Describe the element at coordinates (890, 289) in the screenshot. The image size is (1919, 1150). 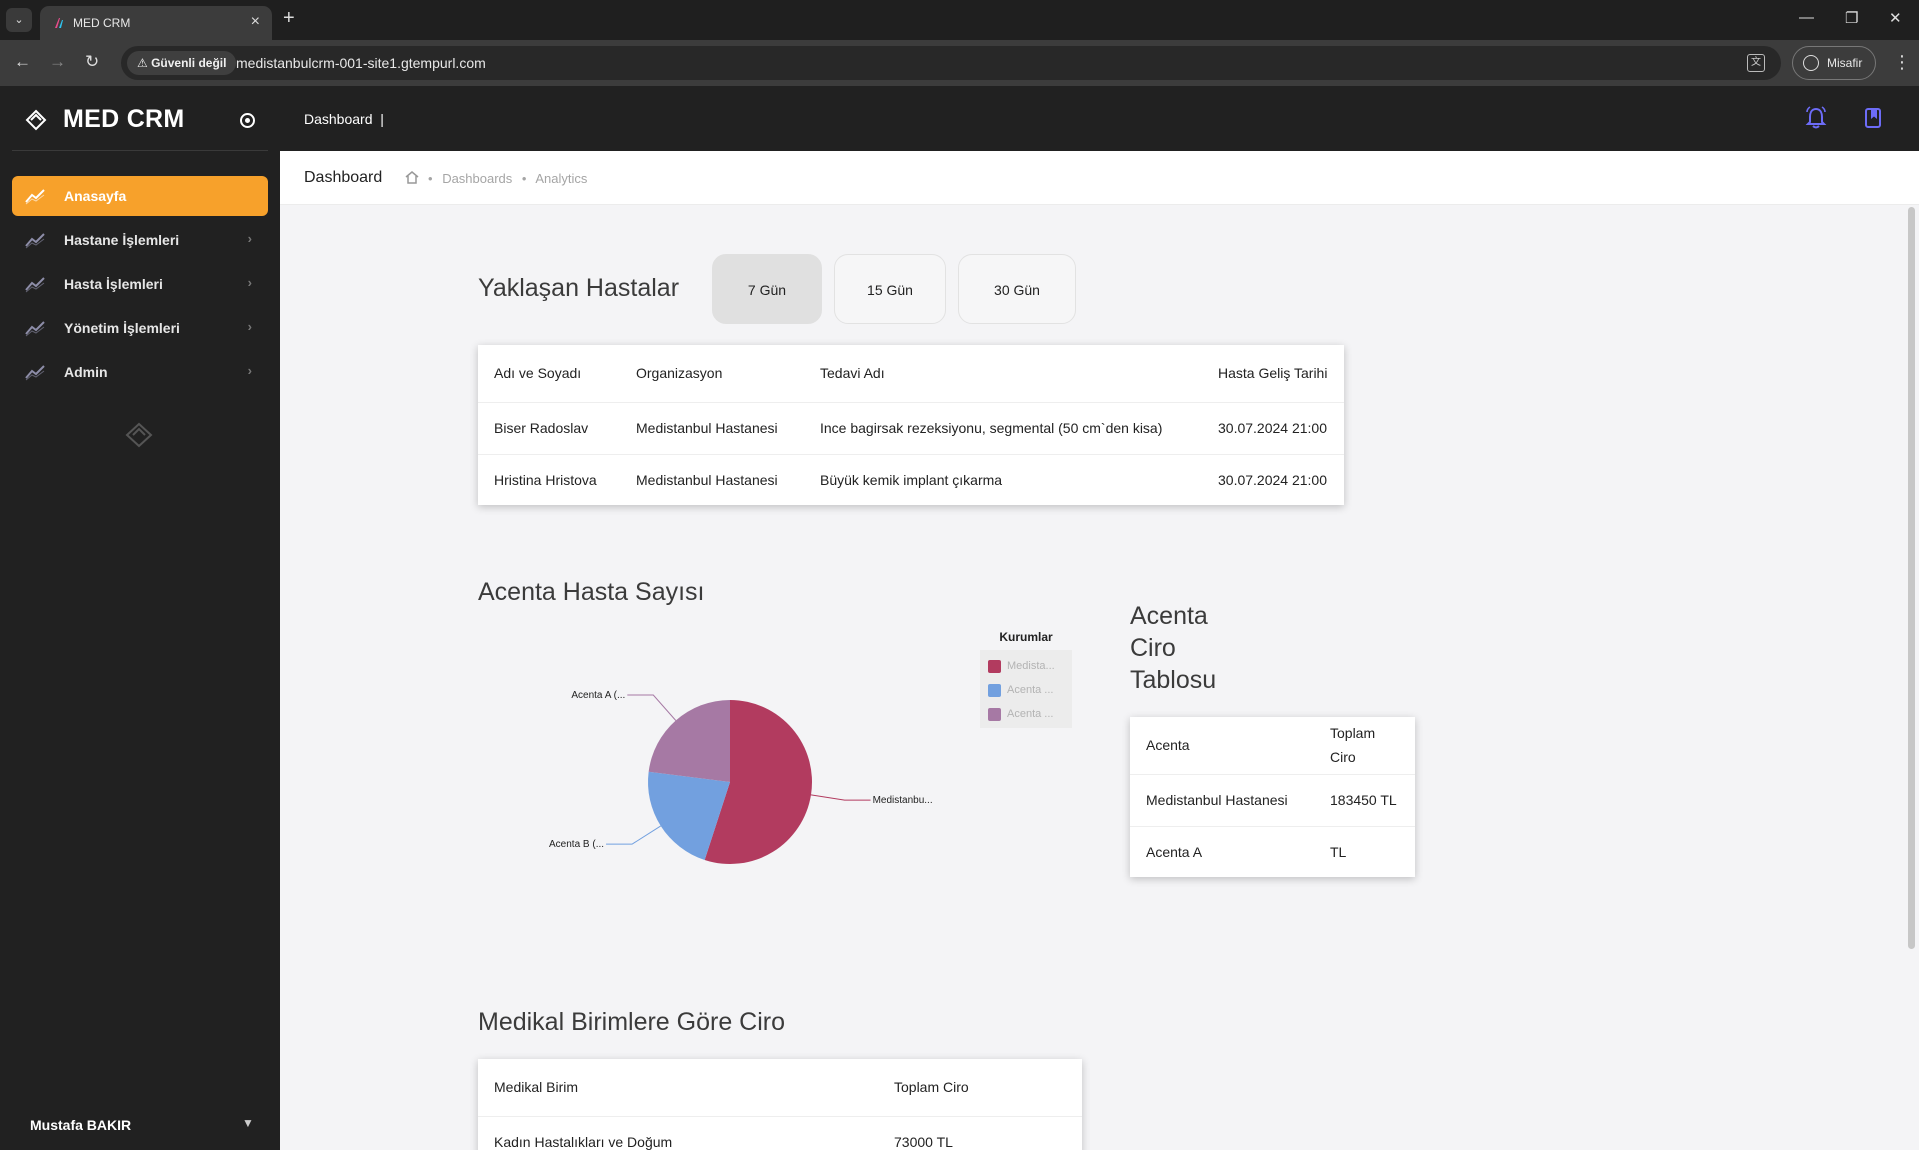
I see `filter-15-days-button: 15 Gün` at that location.